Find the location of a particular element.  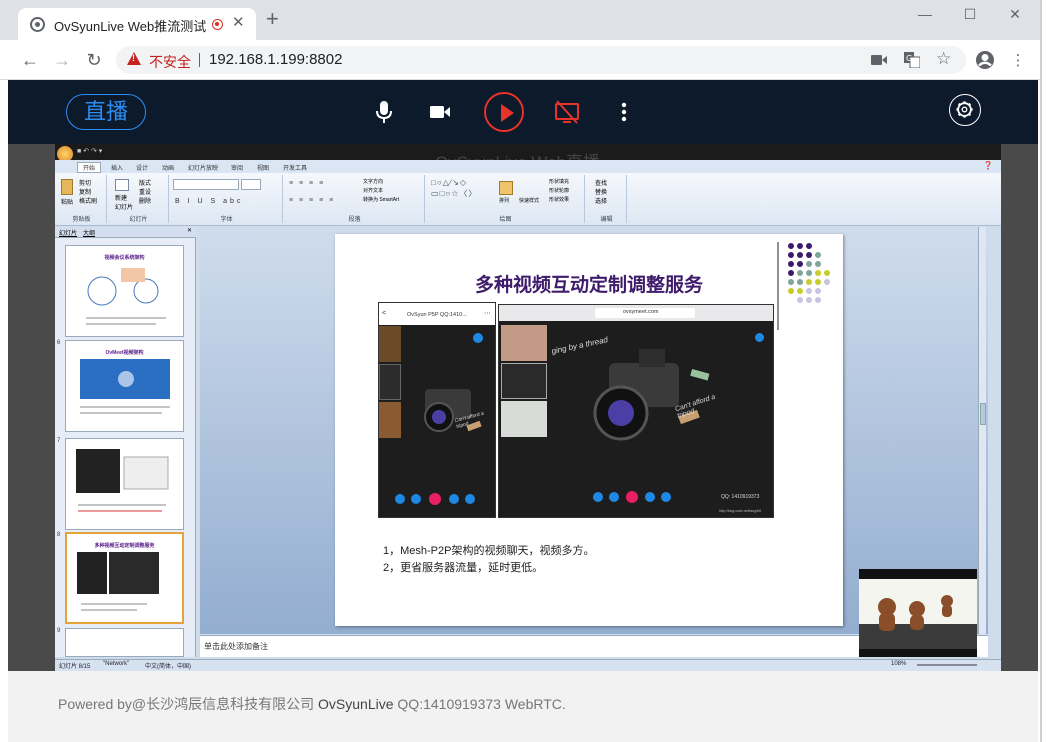

back-icon: ← is located at coordinates (30, 60).